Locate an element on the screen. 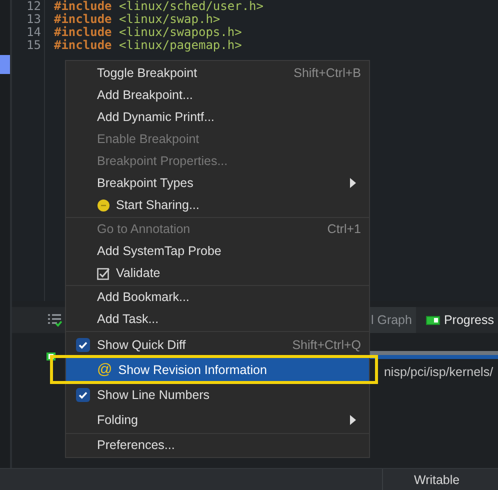 The width and height of the screenshot is (498, 490). code-line: #include <linux/pagemap.h> is located at coordinates (148, 45).